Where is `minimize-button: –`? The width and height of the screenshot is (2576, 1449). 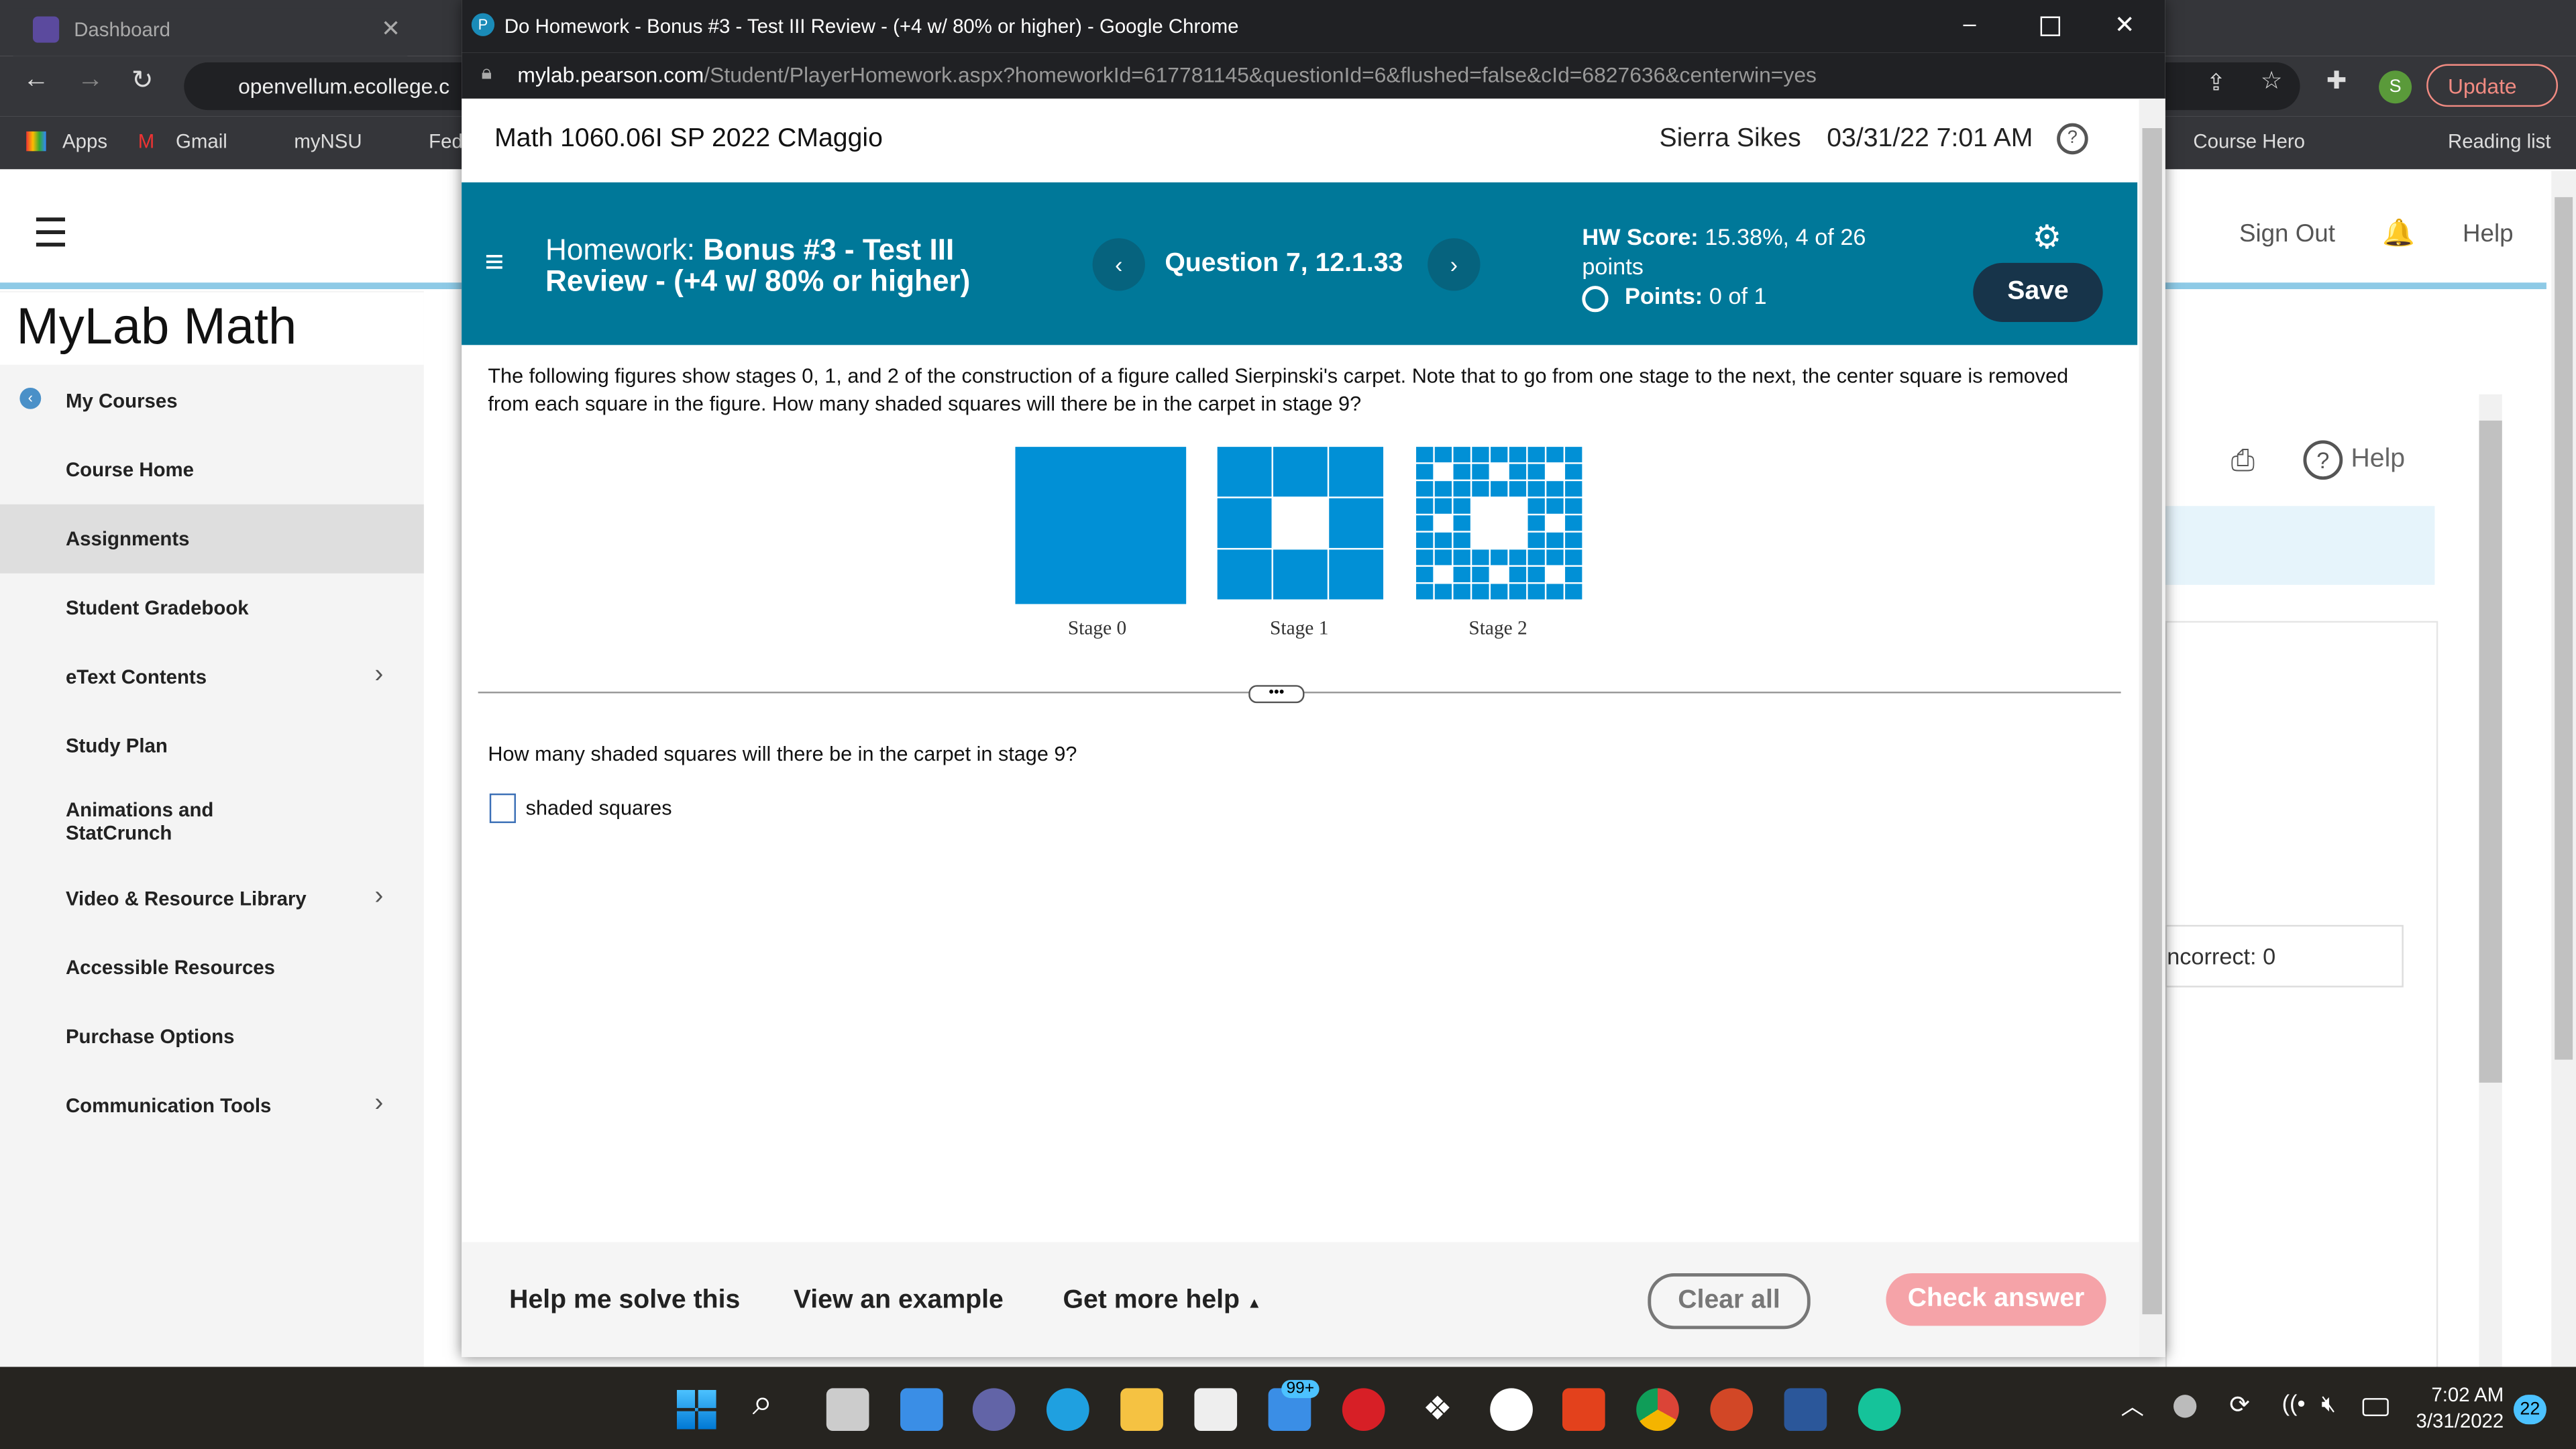
minimize-button: – is located at coordinates (1970, 23).